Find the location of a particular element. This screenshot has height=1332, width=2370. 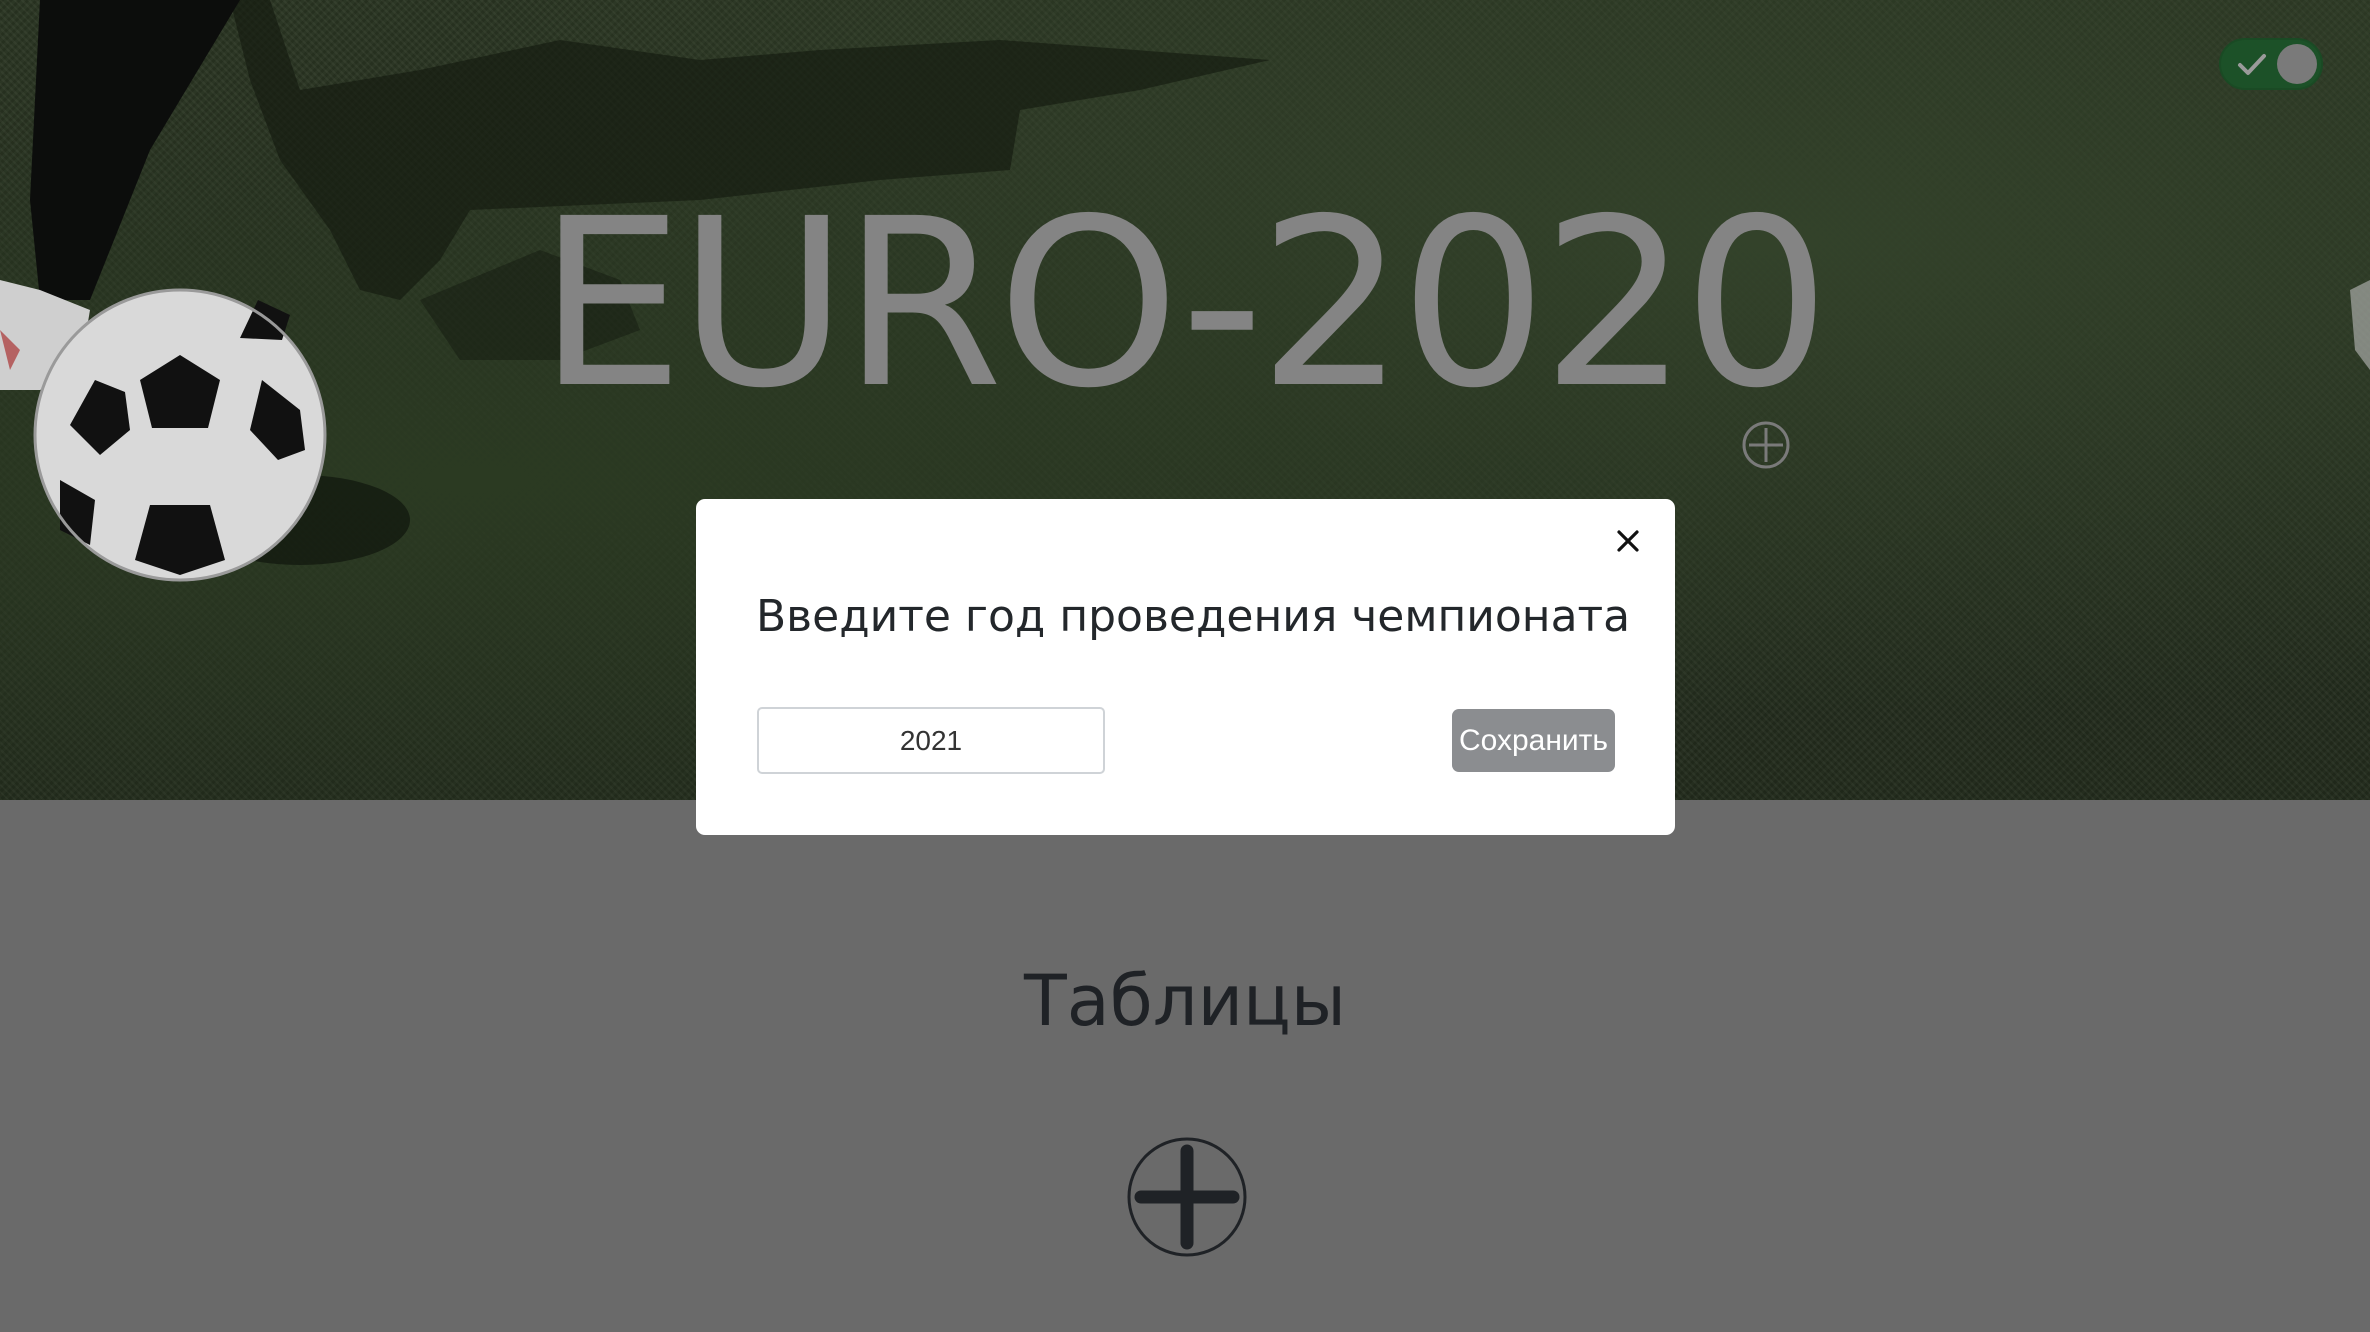

year-input is located at coordinates (931, 740).